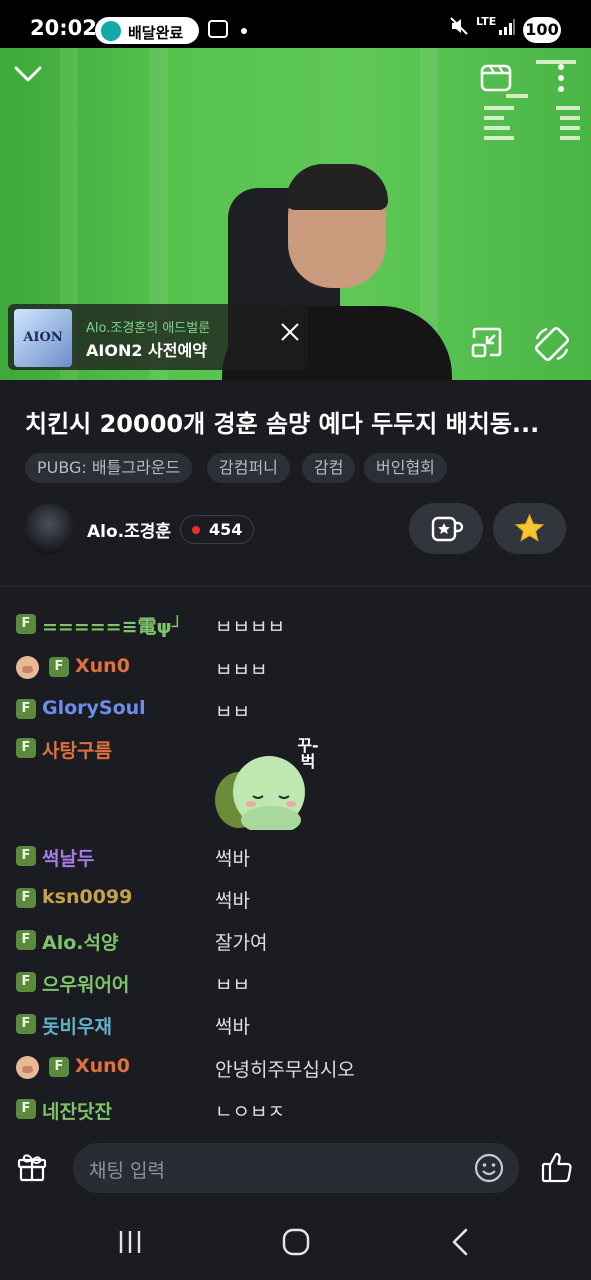  Describe the element at coordinates (529, 528) in the screenshot. I see `favorite-star-button` at that location.